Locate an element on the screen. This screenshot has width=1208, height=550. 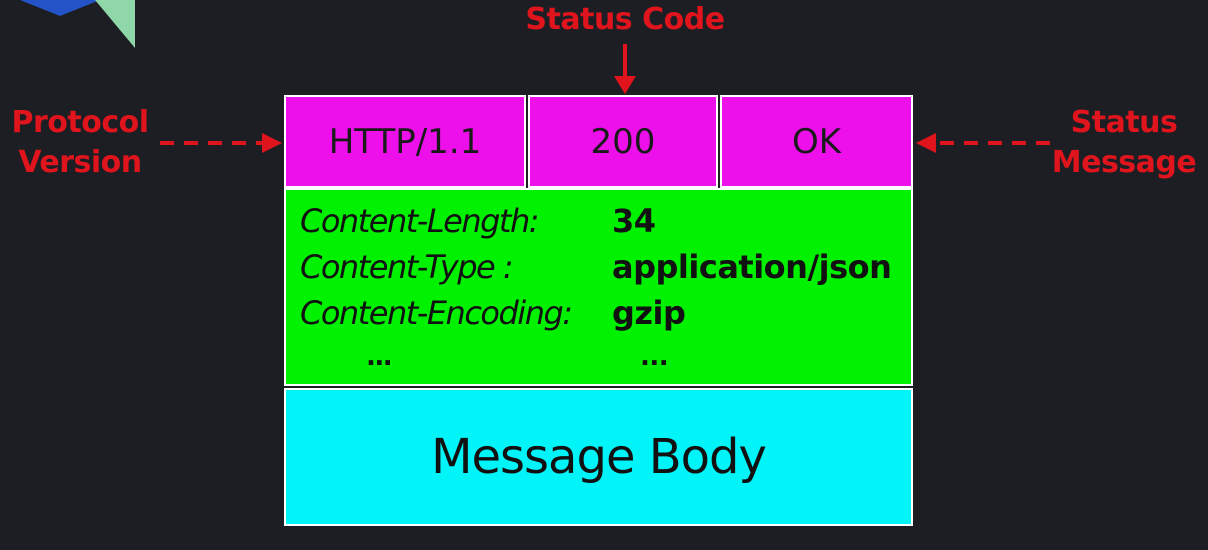
header-value: gzip is located at coordinates (649, 313).